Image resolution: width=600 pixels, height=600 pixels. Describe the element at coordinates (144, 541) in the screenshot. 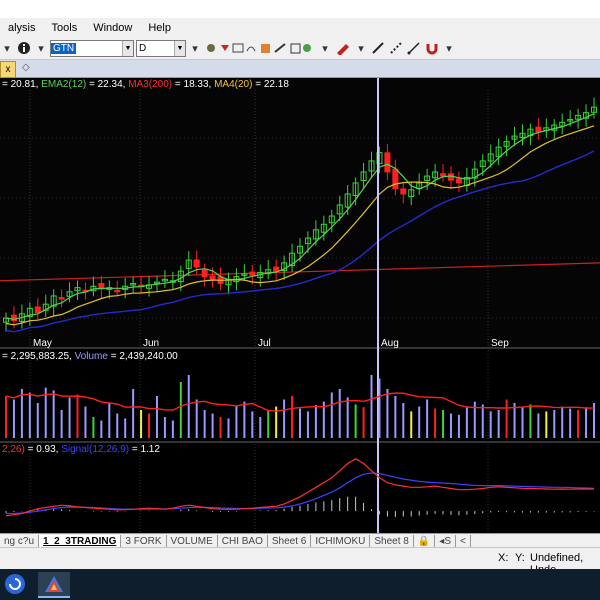

I see `sheet-tab: 3 FORK` at that location.